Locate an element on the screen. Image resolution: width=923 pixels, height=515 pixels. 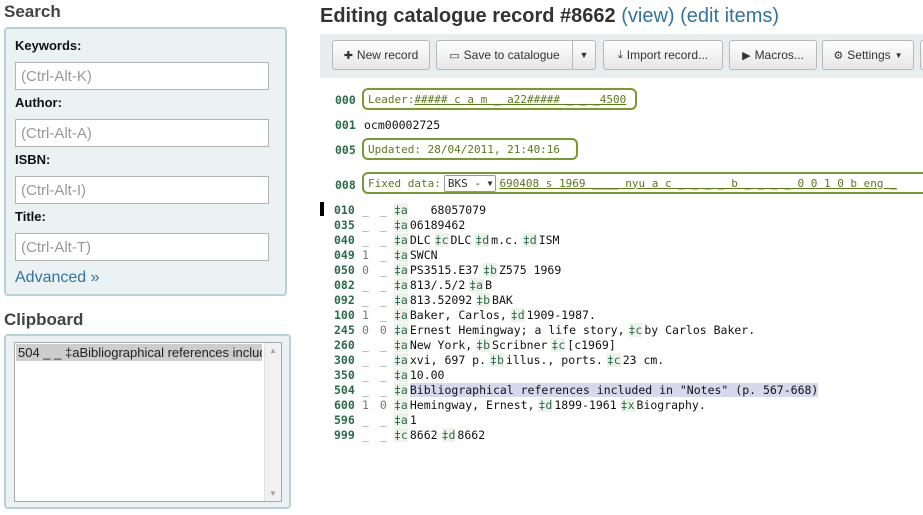
settings-button: ⚙ Settings ▼ is located at coordinates (868, 55).